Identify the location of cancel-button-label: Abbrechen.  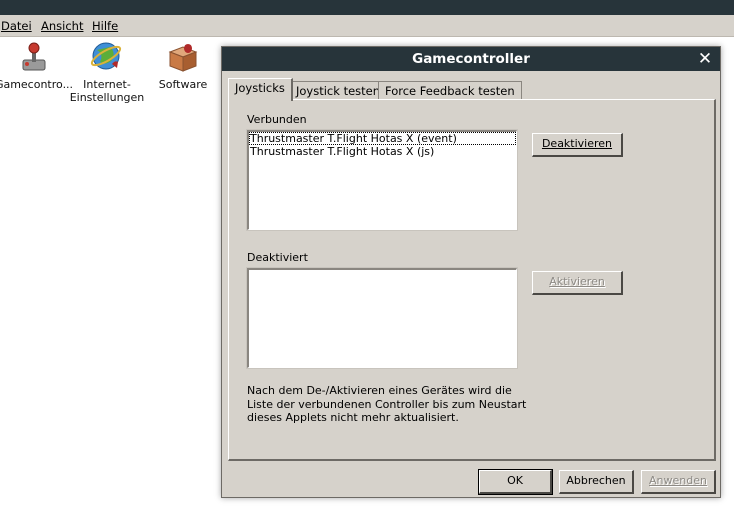
(596, 480).